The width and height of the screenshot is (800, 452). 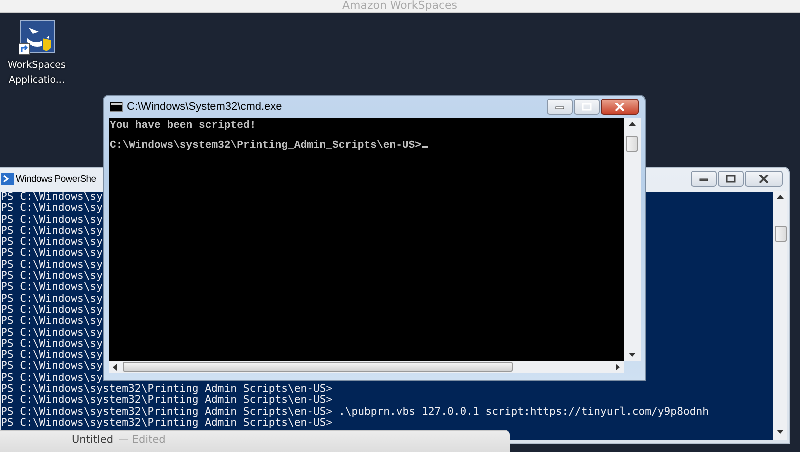 I want to click on scroll-left-icon, so click(x=115, y=367).